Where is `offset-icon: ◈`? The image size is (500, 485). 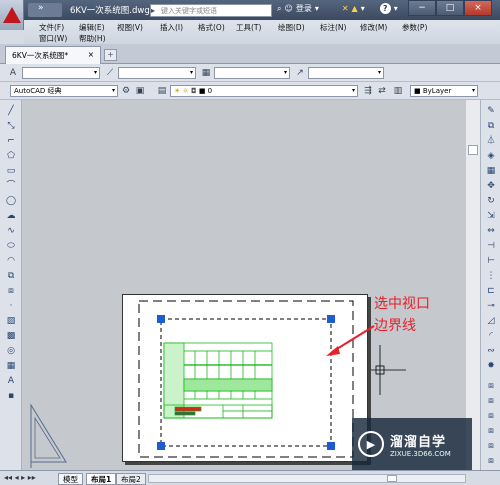 offset-icon: ◈ is located at coordinates (491, 156).